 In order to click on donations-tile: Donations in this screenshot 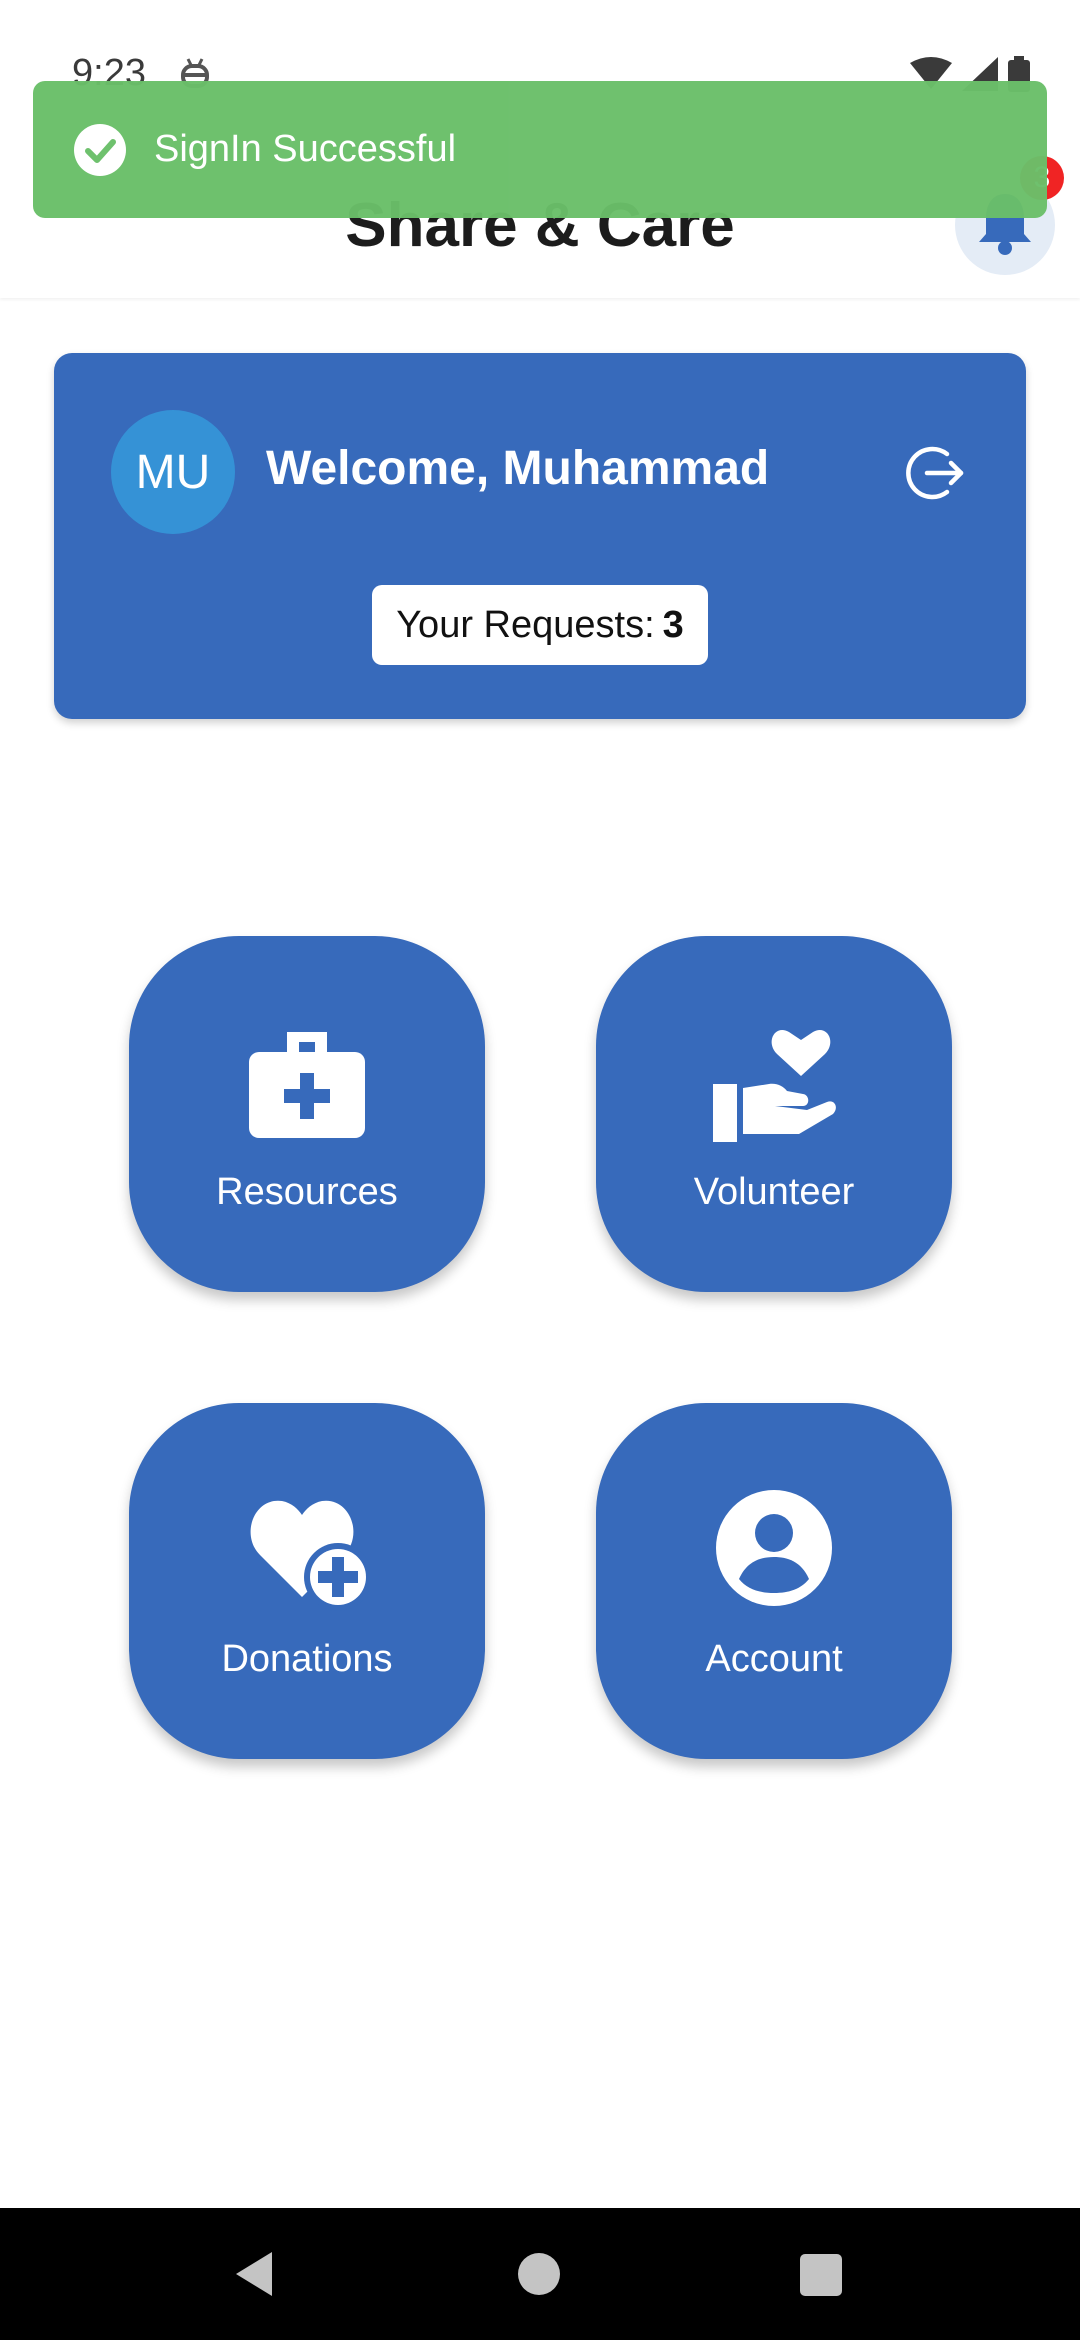, I will do `click(307, 1581)`.